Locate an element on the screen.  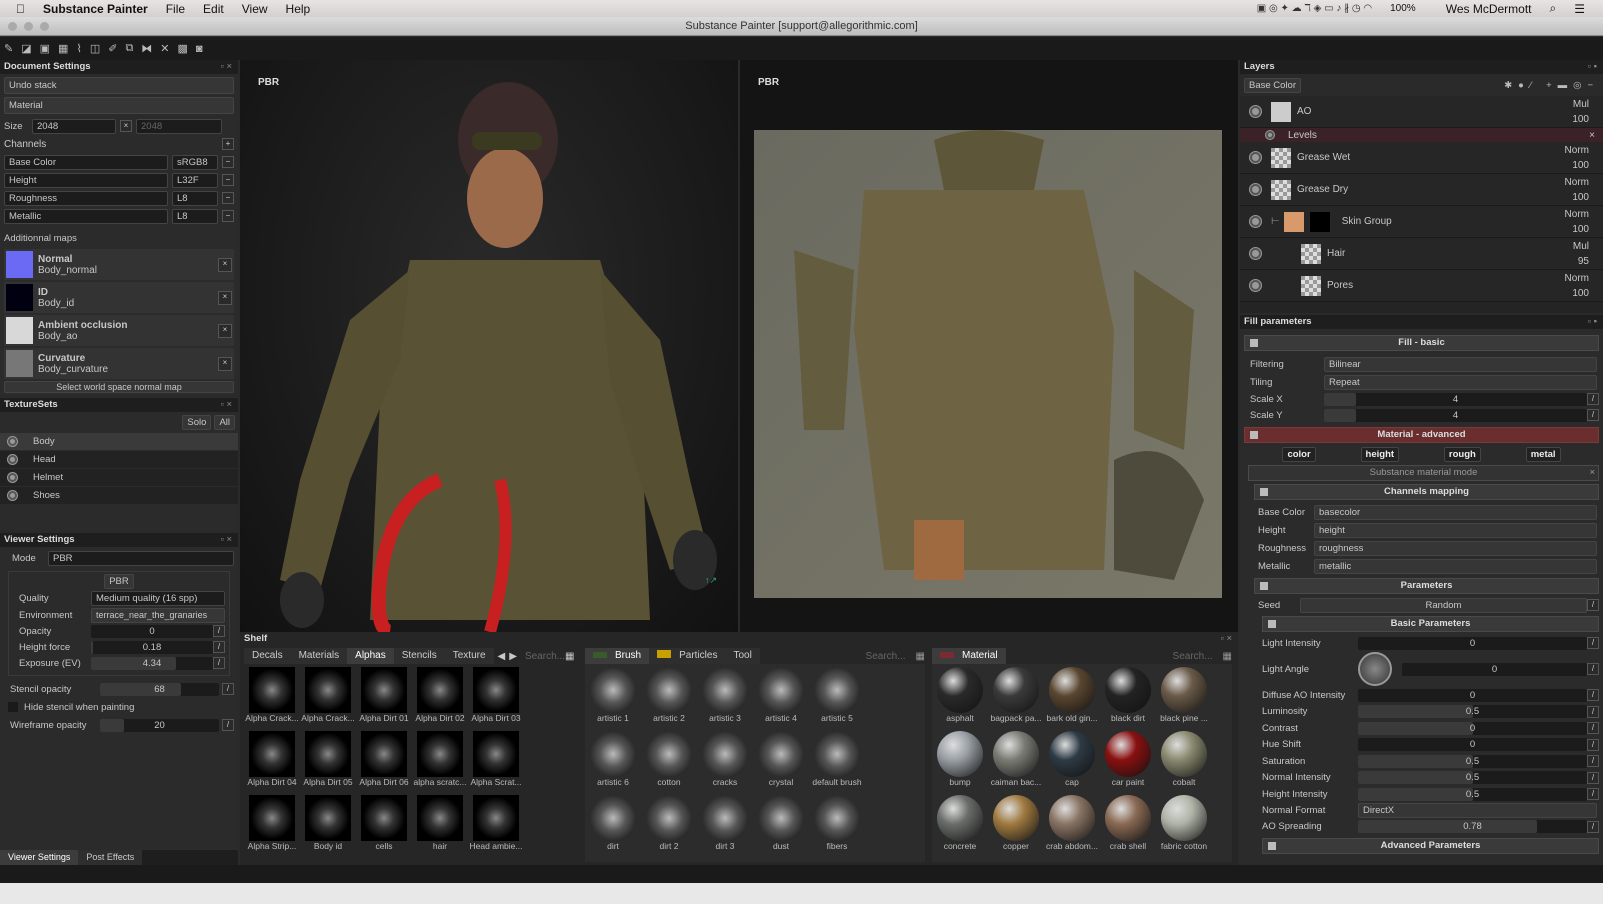
brush-item: artistic 3 is located at coordinates (725, 699).